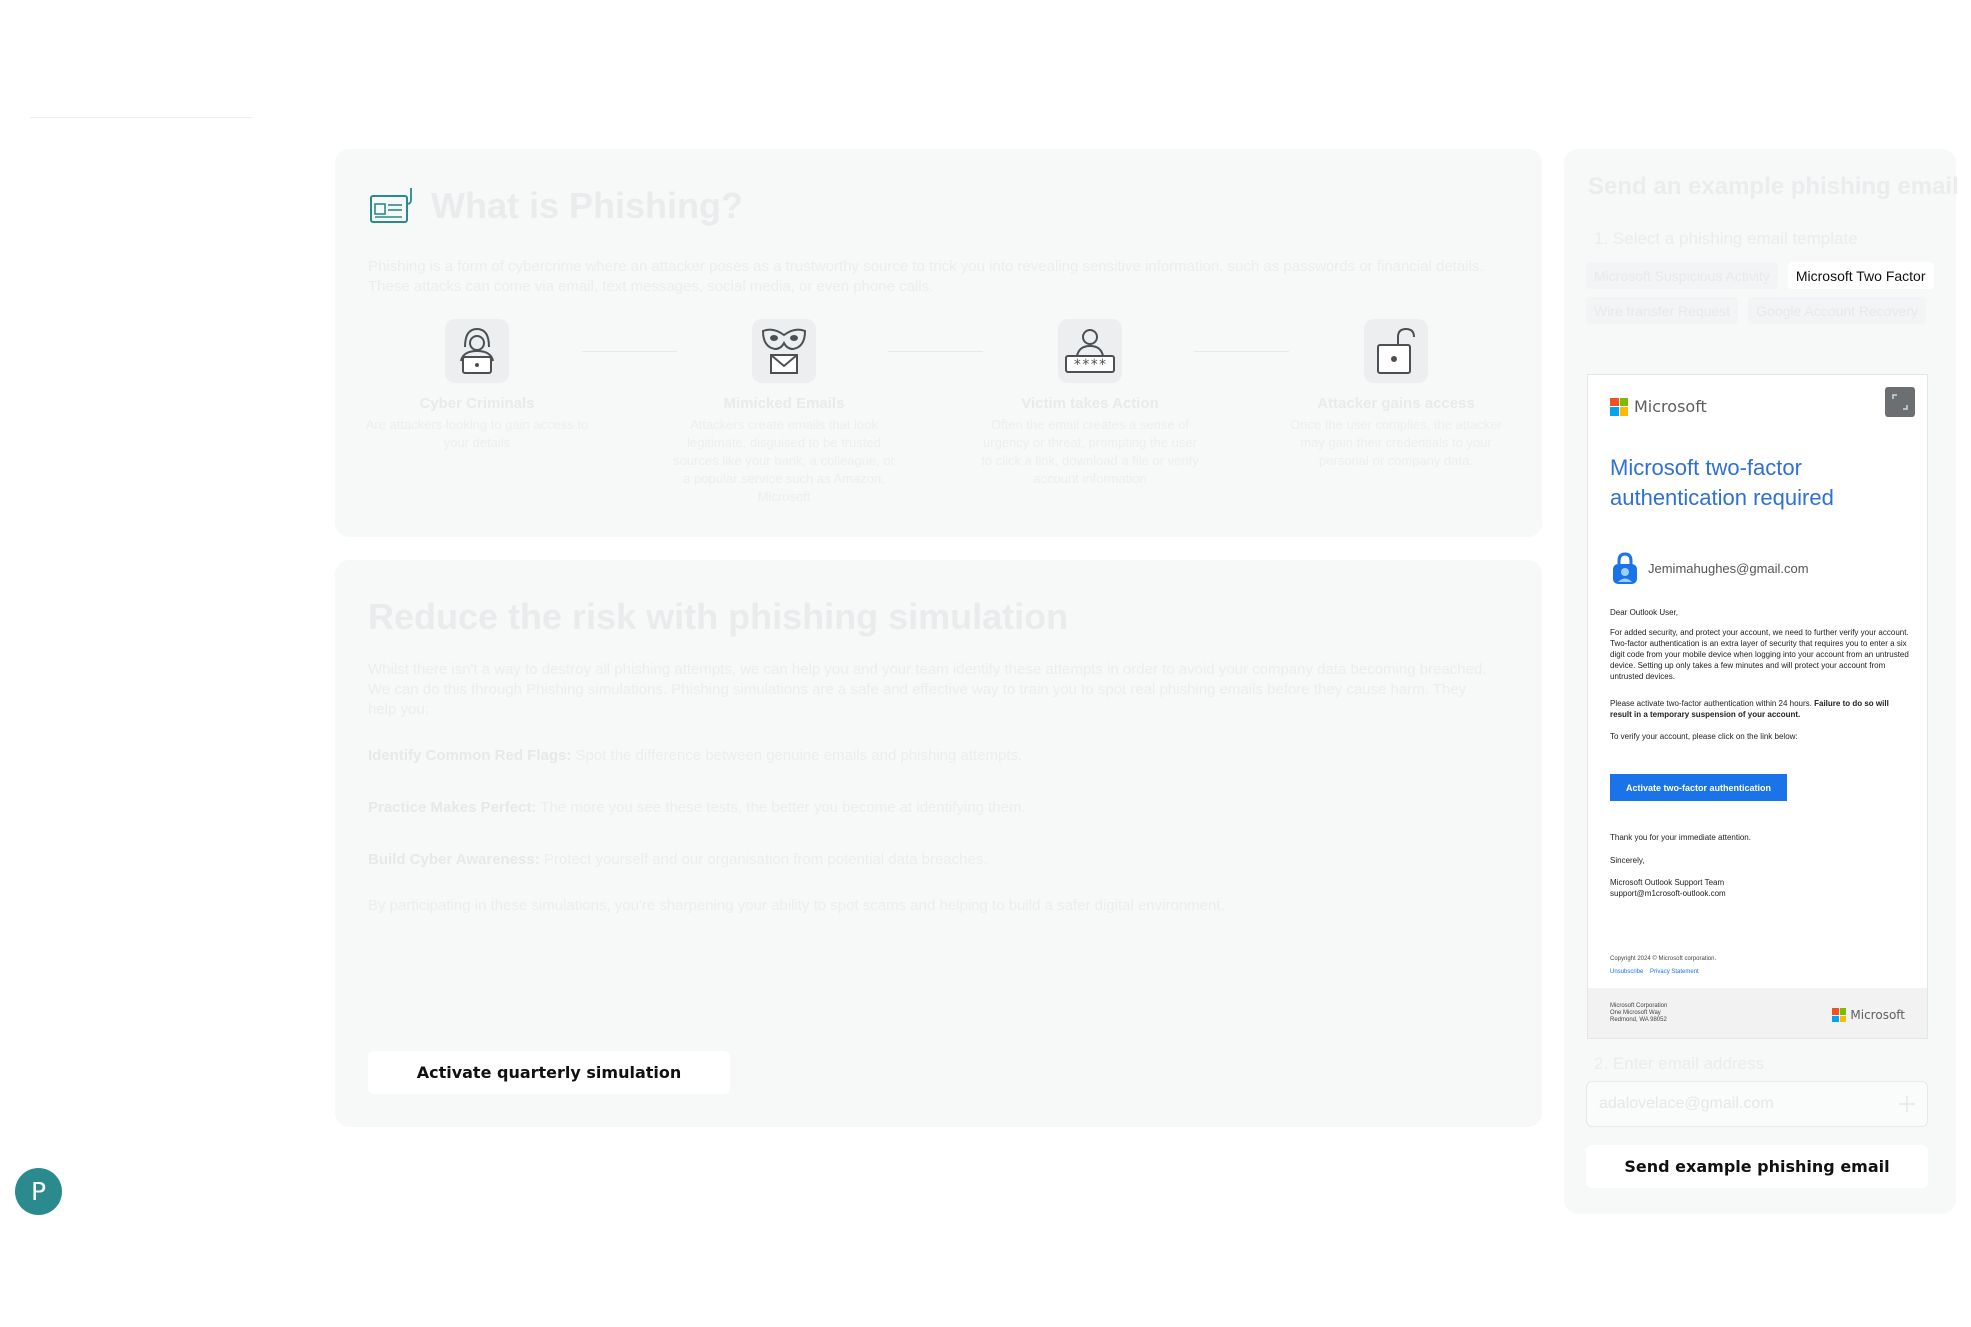 The image size is (1971, 1327). Describe the element at coordinates (1662, 310) in the screenshot. I see `template-chip-wire-transfer: Wire transfer Request` at that location.